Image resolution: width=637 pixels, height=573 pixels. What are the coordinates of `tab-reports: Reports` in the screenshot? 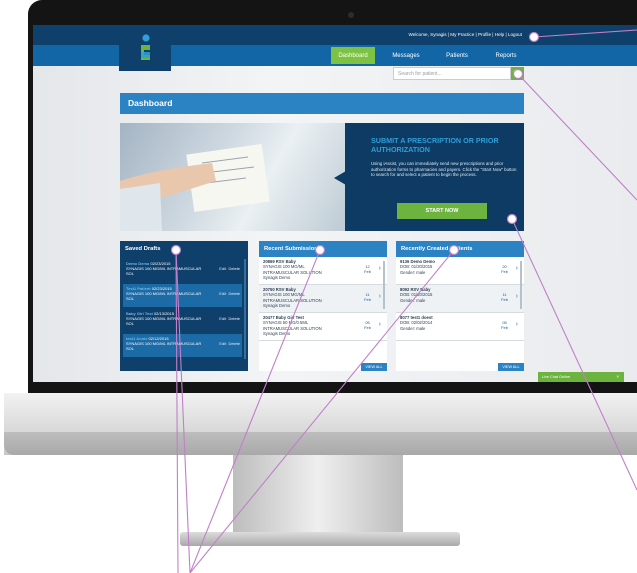 It's located at (506, 55).